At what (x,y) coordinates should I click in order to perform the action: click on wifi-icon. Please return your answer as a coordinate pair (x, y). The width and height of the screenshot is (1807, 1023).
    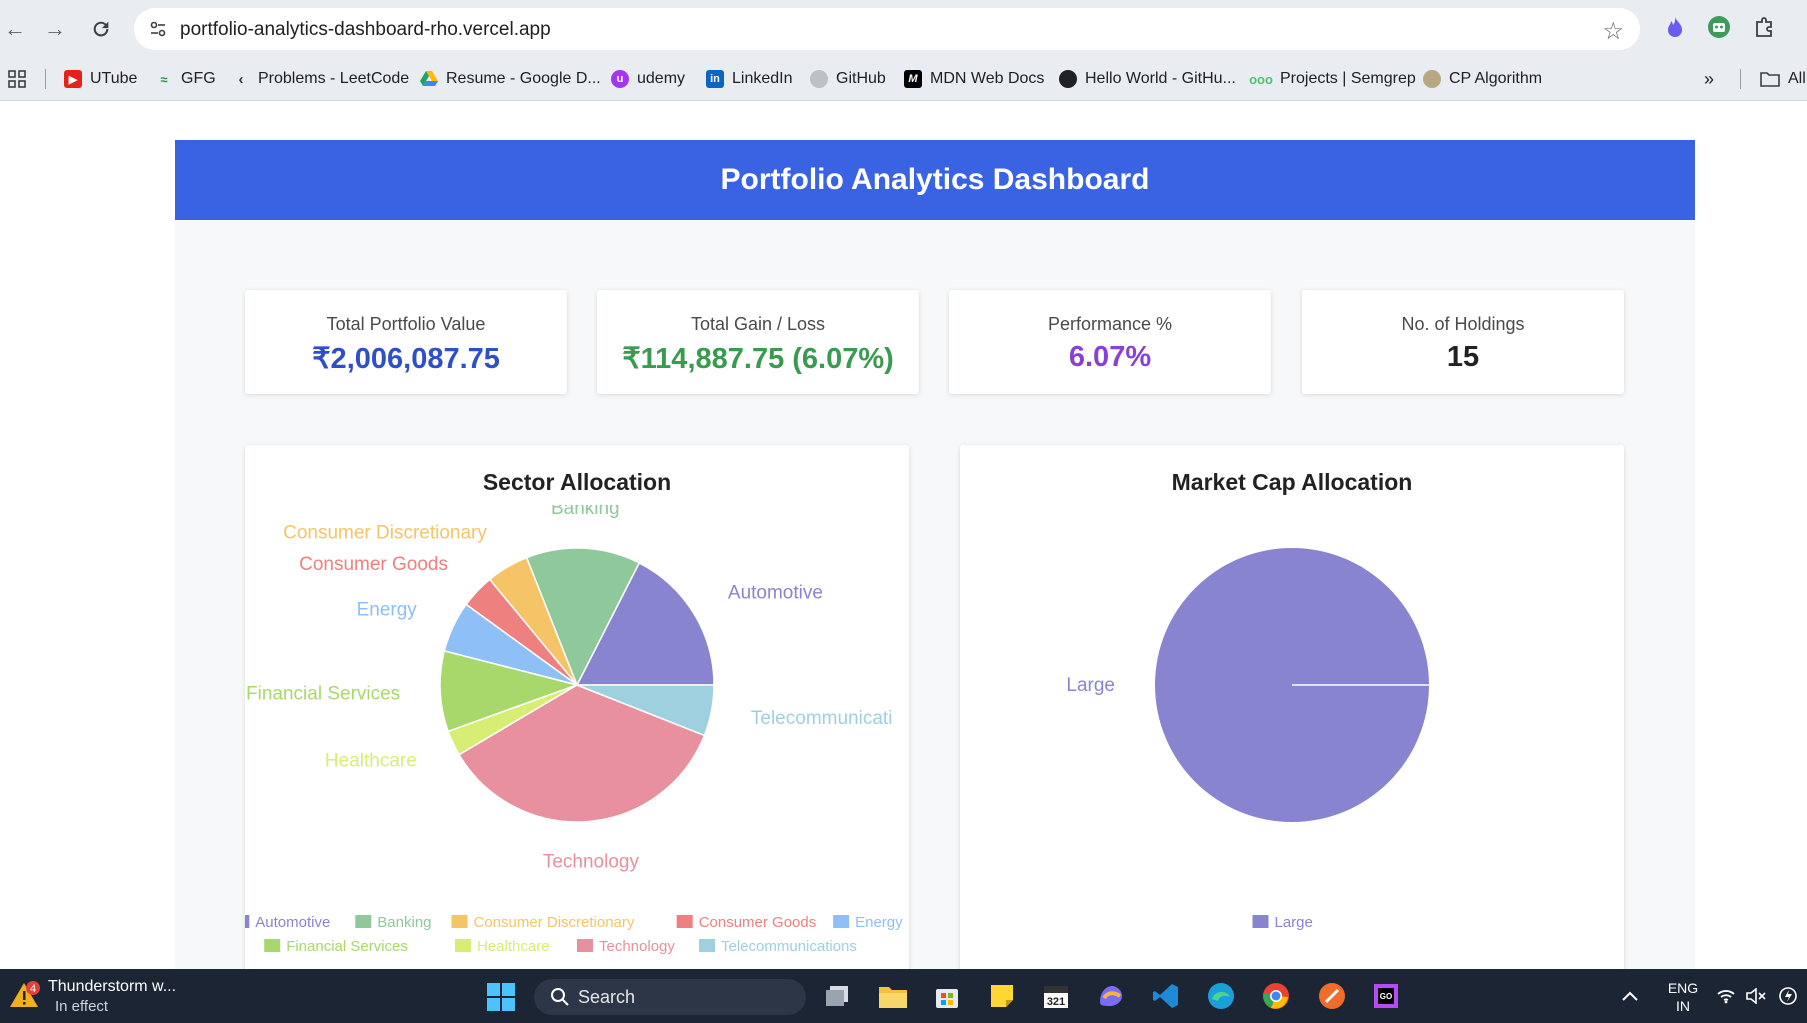
    Looking at the image, I should click on (1726, 996).